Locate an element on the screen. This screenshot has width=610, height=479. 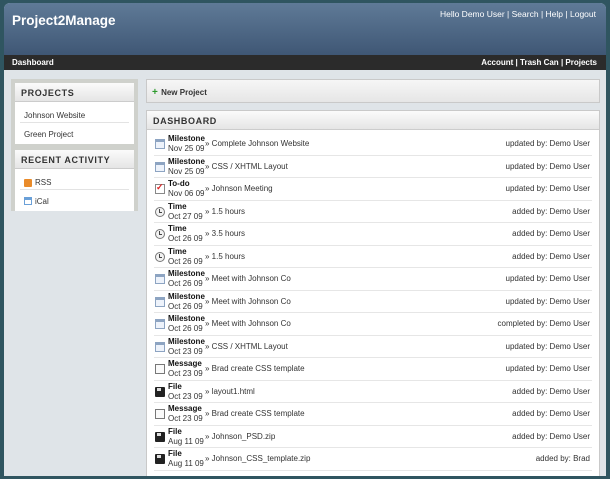
projects-list: Johnson Website Green Project is located at coordinates (74, 123).